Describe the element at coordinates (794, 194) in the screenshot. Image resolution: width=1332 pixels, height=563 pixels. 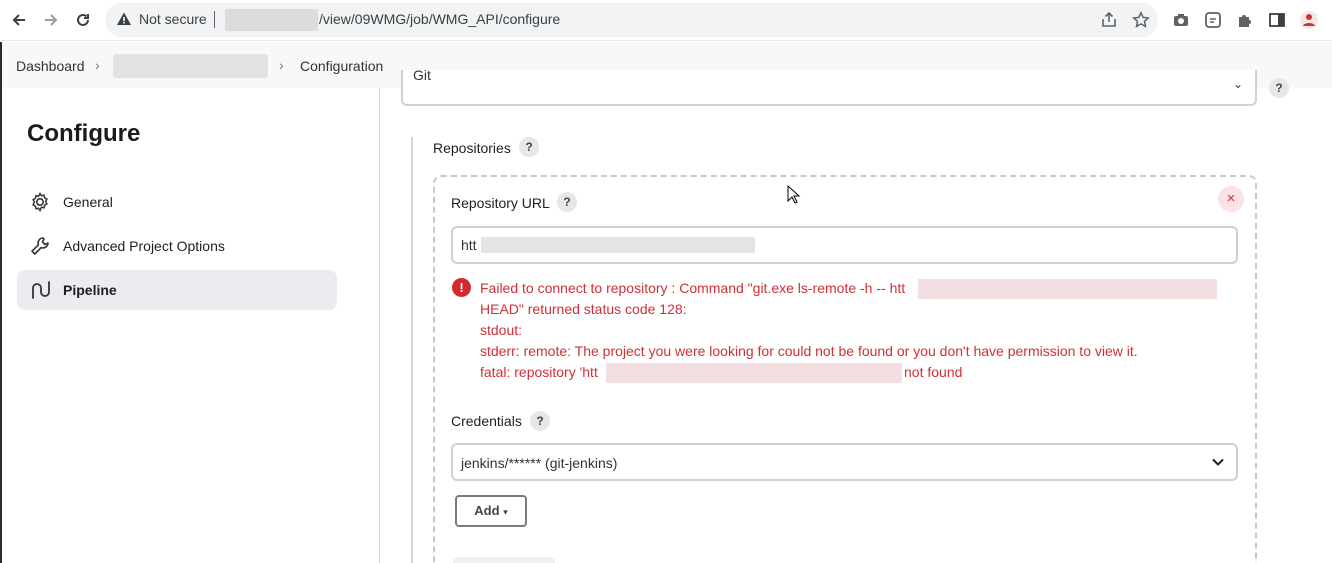
I see `mouse-pointer-icon` at that location.